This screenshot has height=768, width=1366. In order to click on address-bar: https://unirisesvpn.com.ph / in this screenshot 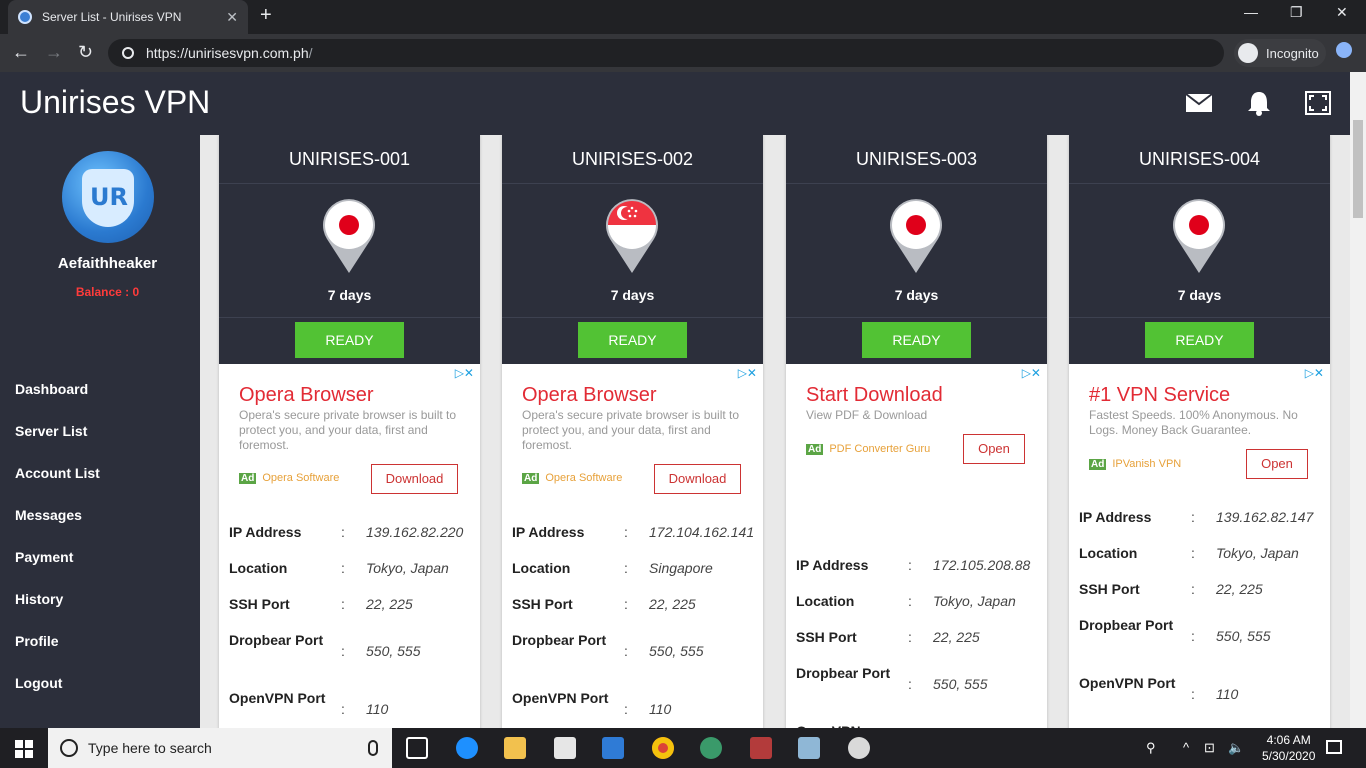, I will do `click(666, 53)`.